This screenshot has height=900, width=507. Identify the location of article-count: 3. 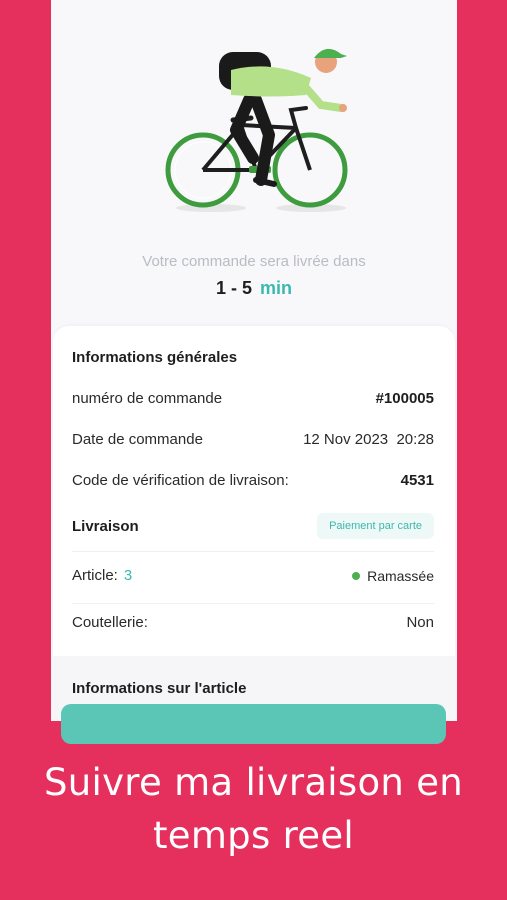
(128, 575).